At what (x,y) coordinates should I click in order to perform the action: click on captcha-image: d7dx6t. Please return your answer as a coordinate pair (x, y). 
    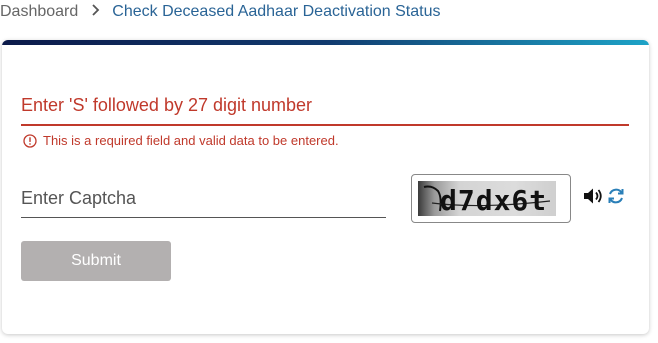
    Looking at the image, I should click on (487, 198).